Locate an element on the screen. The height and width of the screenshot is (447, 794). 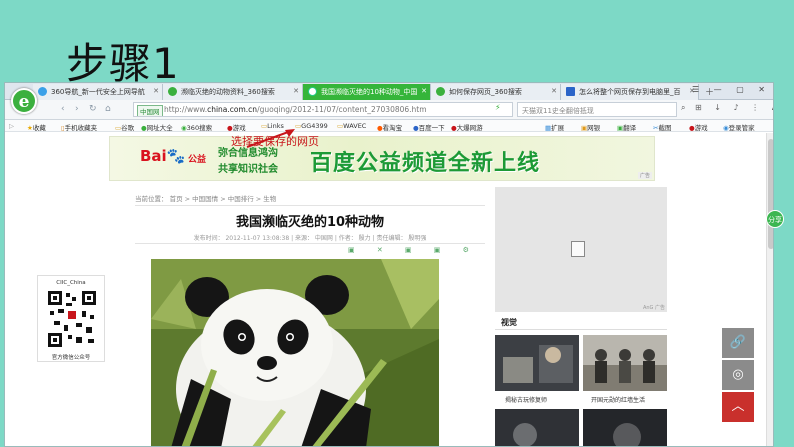
weibo-share-button: ◎ is located at coordinates (738, 375).